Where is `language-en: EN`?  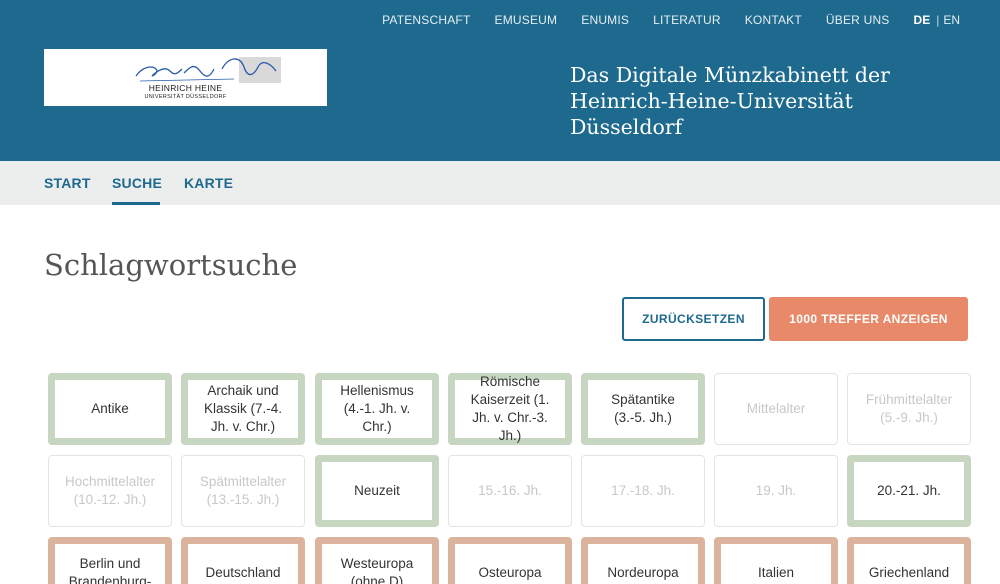
language-en: EN is located at coordinates (951, 20).